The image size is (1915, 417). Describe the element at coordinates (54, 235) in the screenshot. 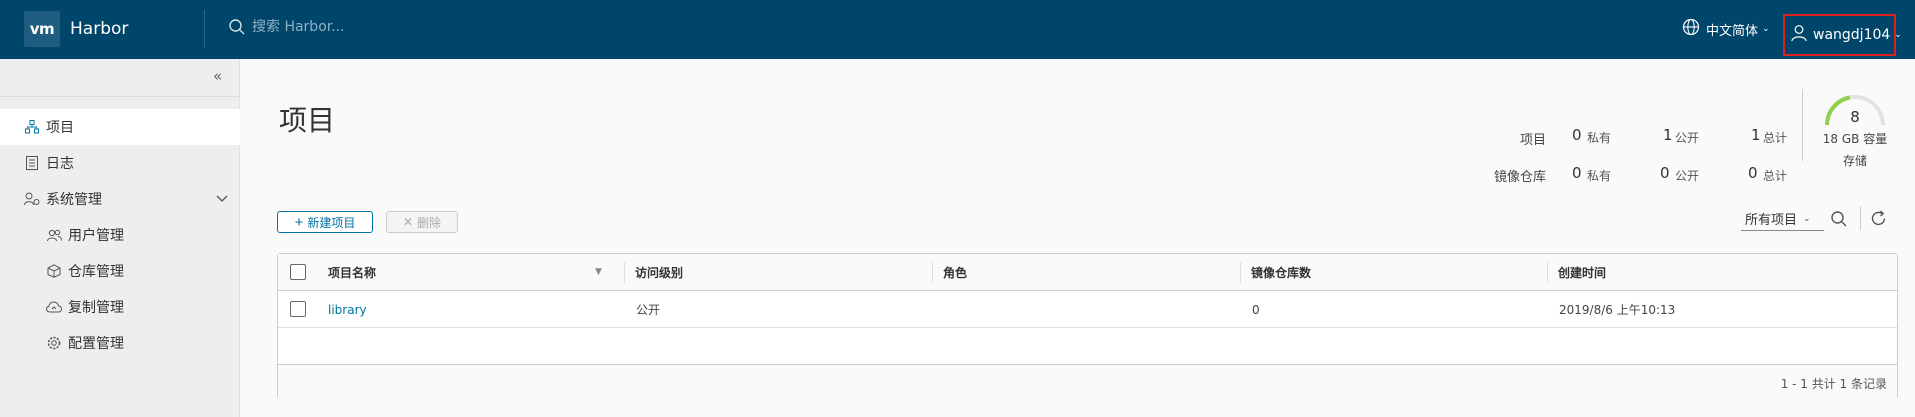

I see `users-icon` at that location.